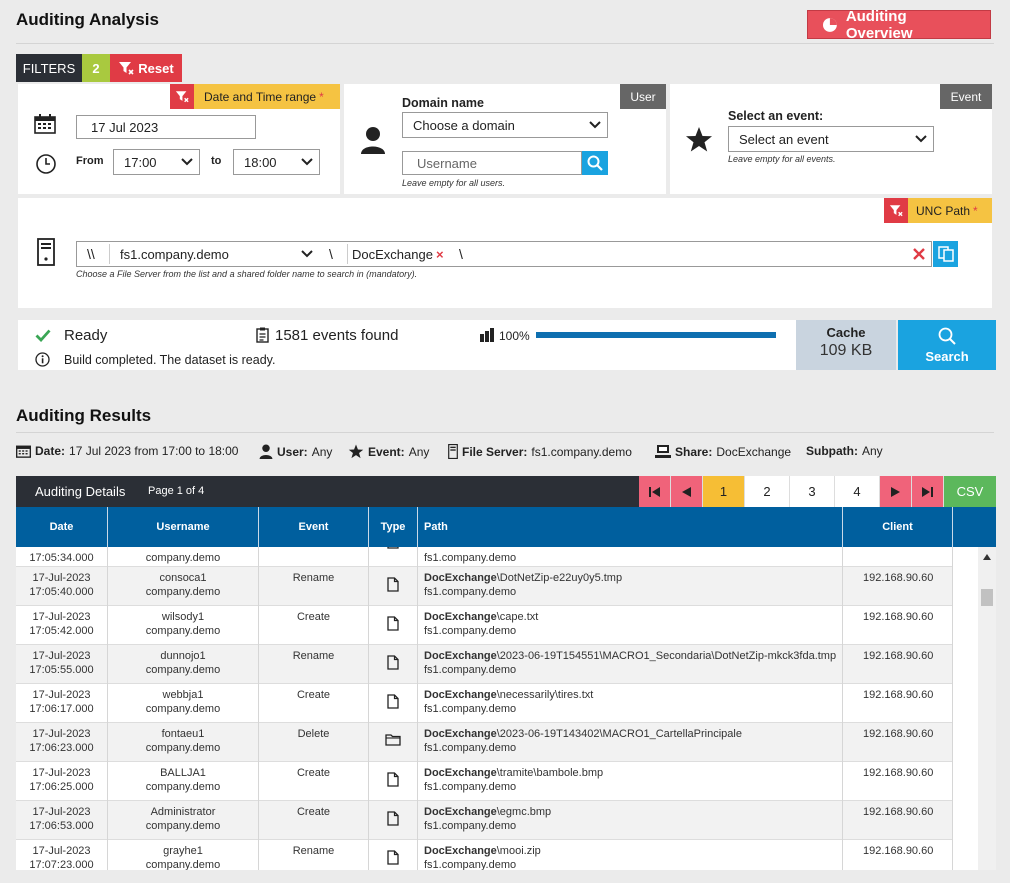 Image resolution: width=1010 pixels, height=883 pixels. I want to click on server-icon, so click(453, 451).